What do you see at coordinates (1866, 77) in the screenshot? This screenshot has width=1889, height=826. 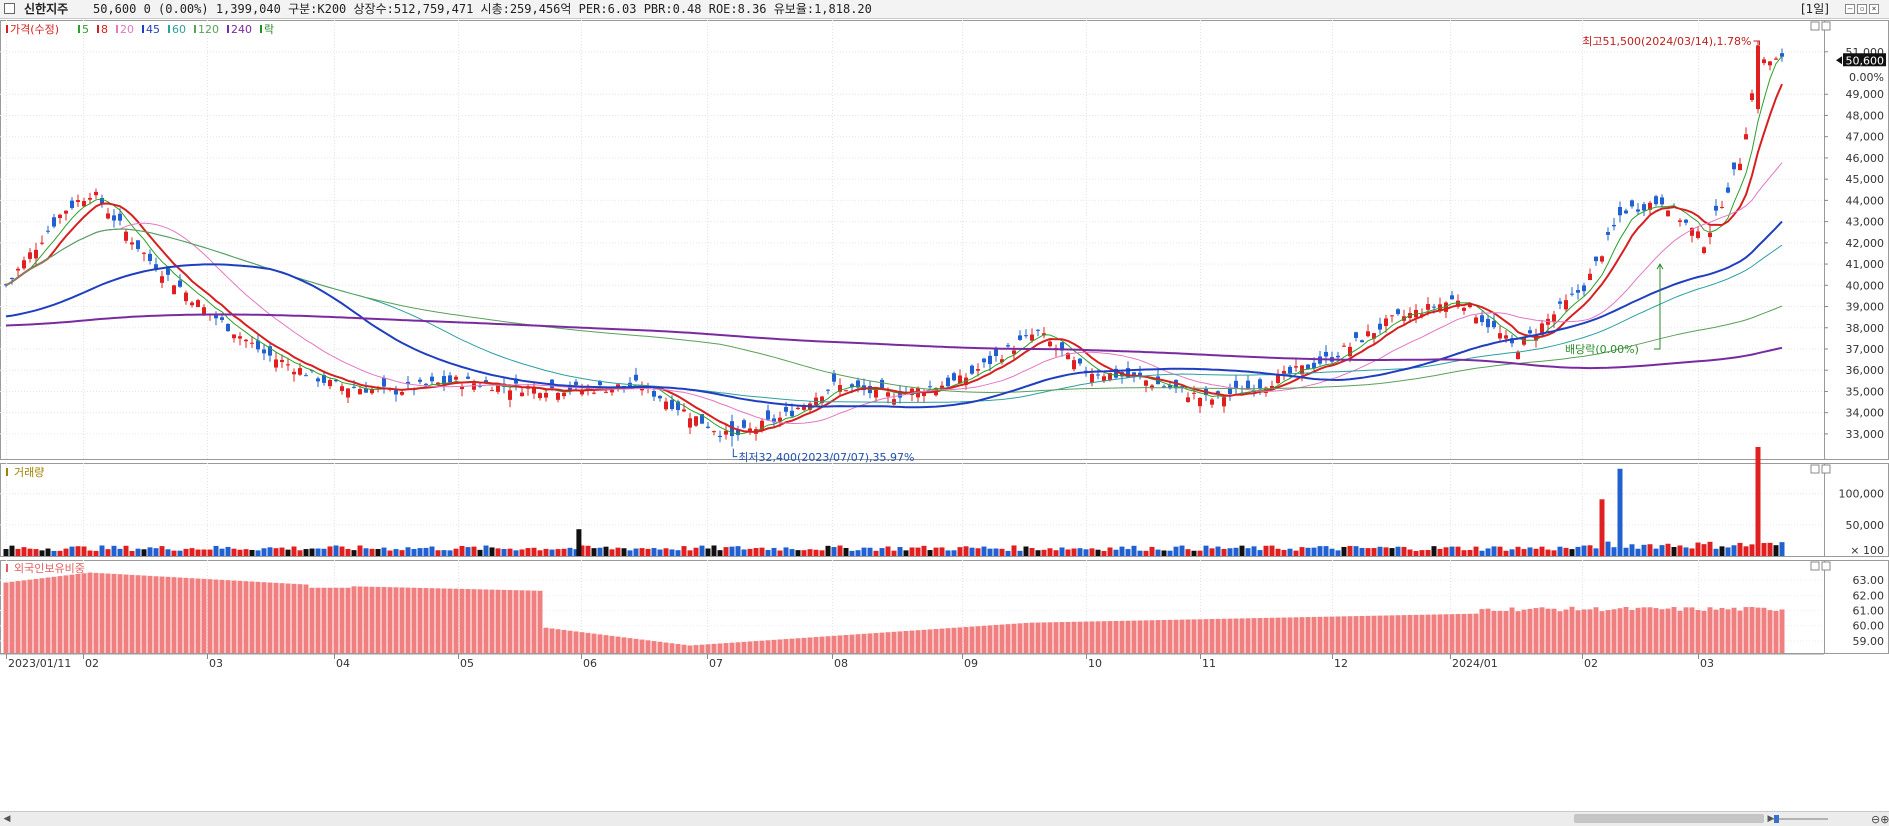 I see `current-pct-label: 0.00%` at bounding box center [1866, 77].